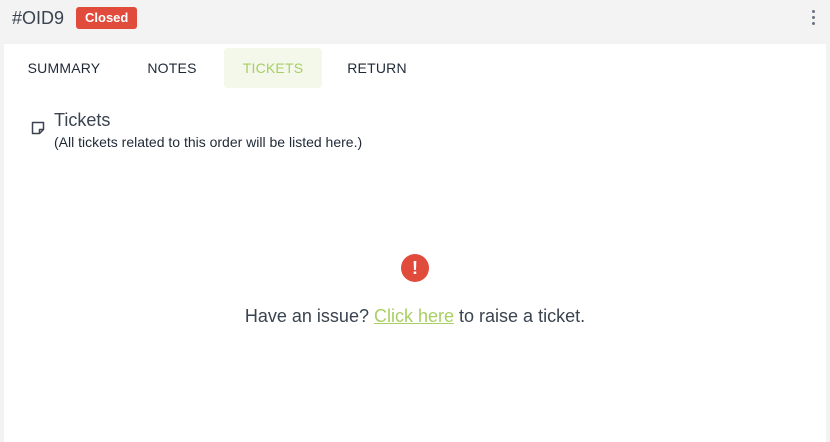 The image size is (830, 442). What do you see at coordinates (415, 268) in the screenshot?
I see `alert-icon: !` at bounding box center [415, 268].